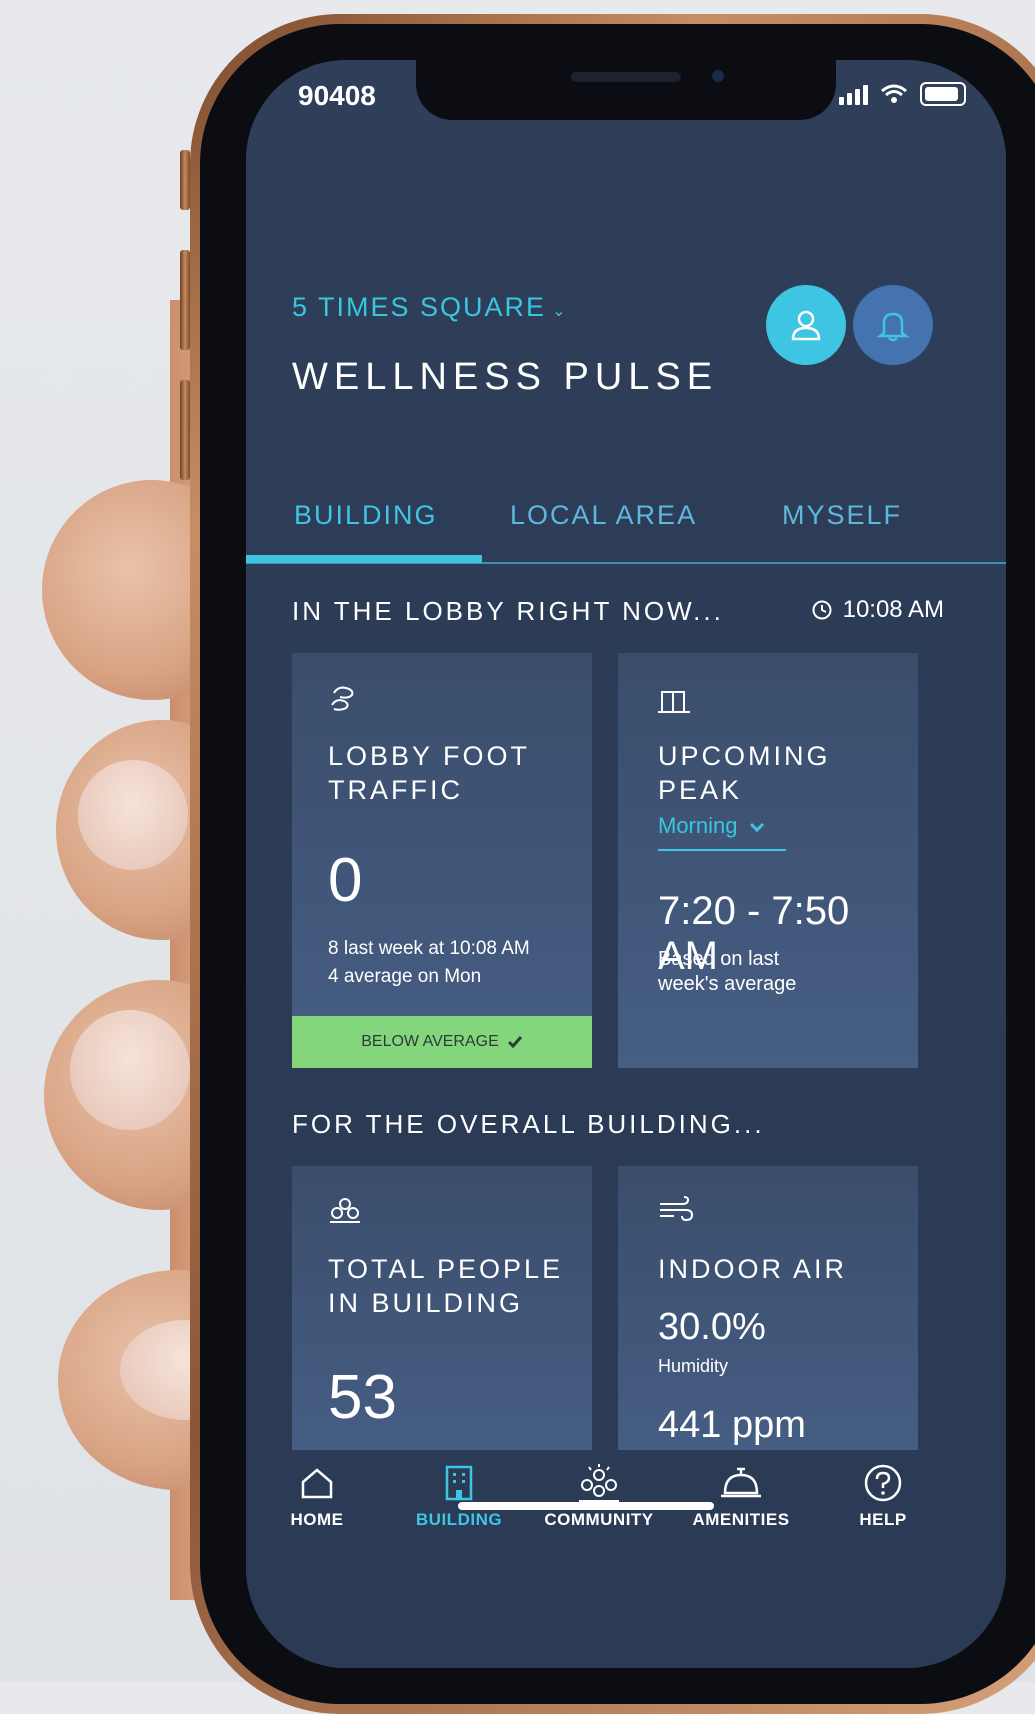 Image resolution: width=1035 pixels, height=1714 pixels. Describe the element at coordinates (741, 1482) in the screenshot. I see `amenities-icon` at that location.